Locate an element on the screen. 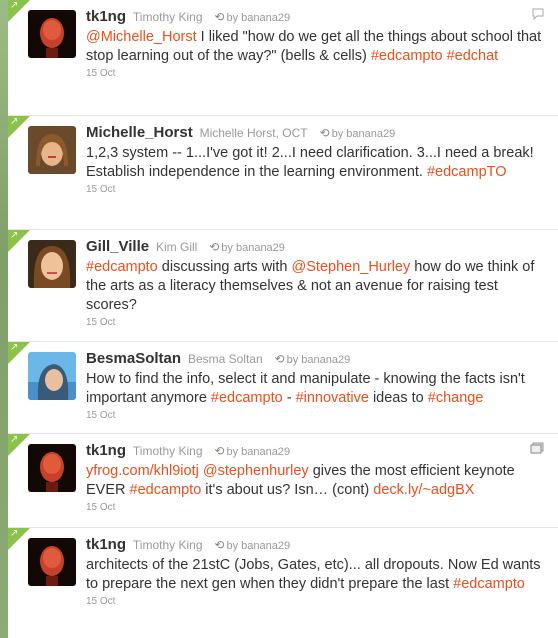 The height and width of the screenshot is (638, 558). tweet-link: #edcampTO is located at coordinates (467, 172).